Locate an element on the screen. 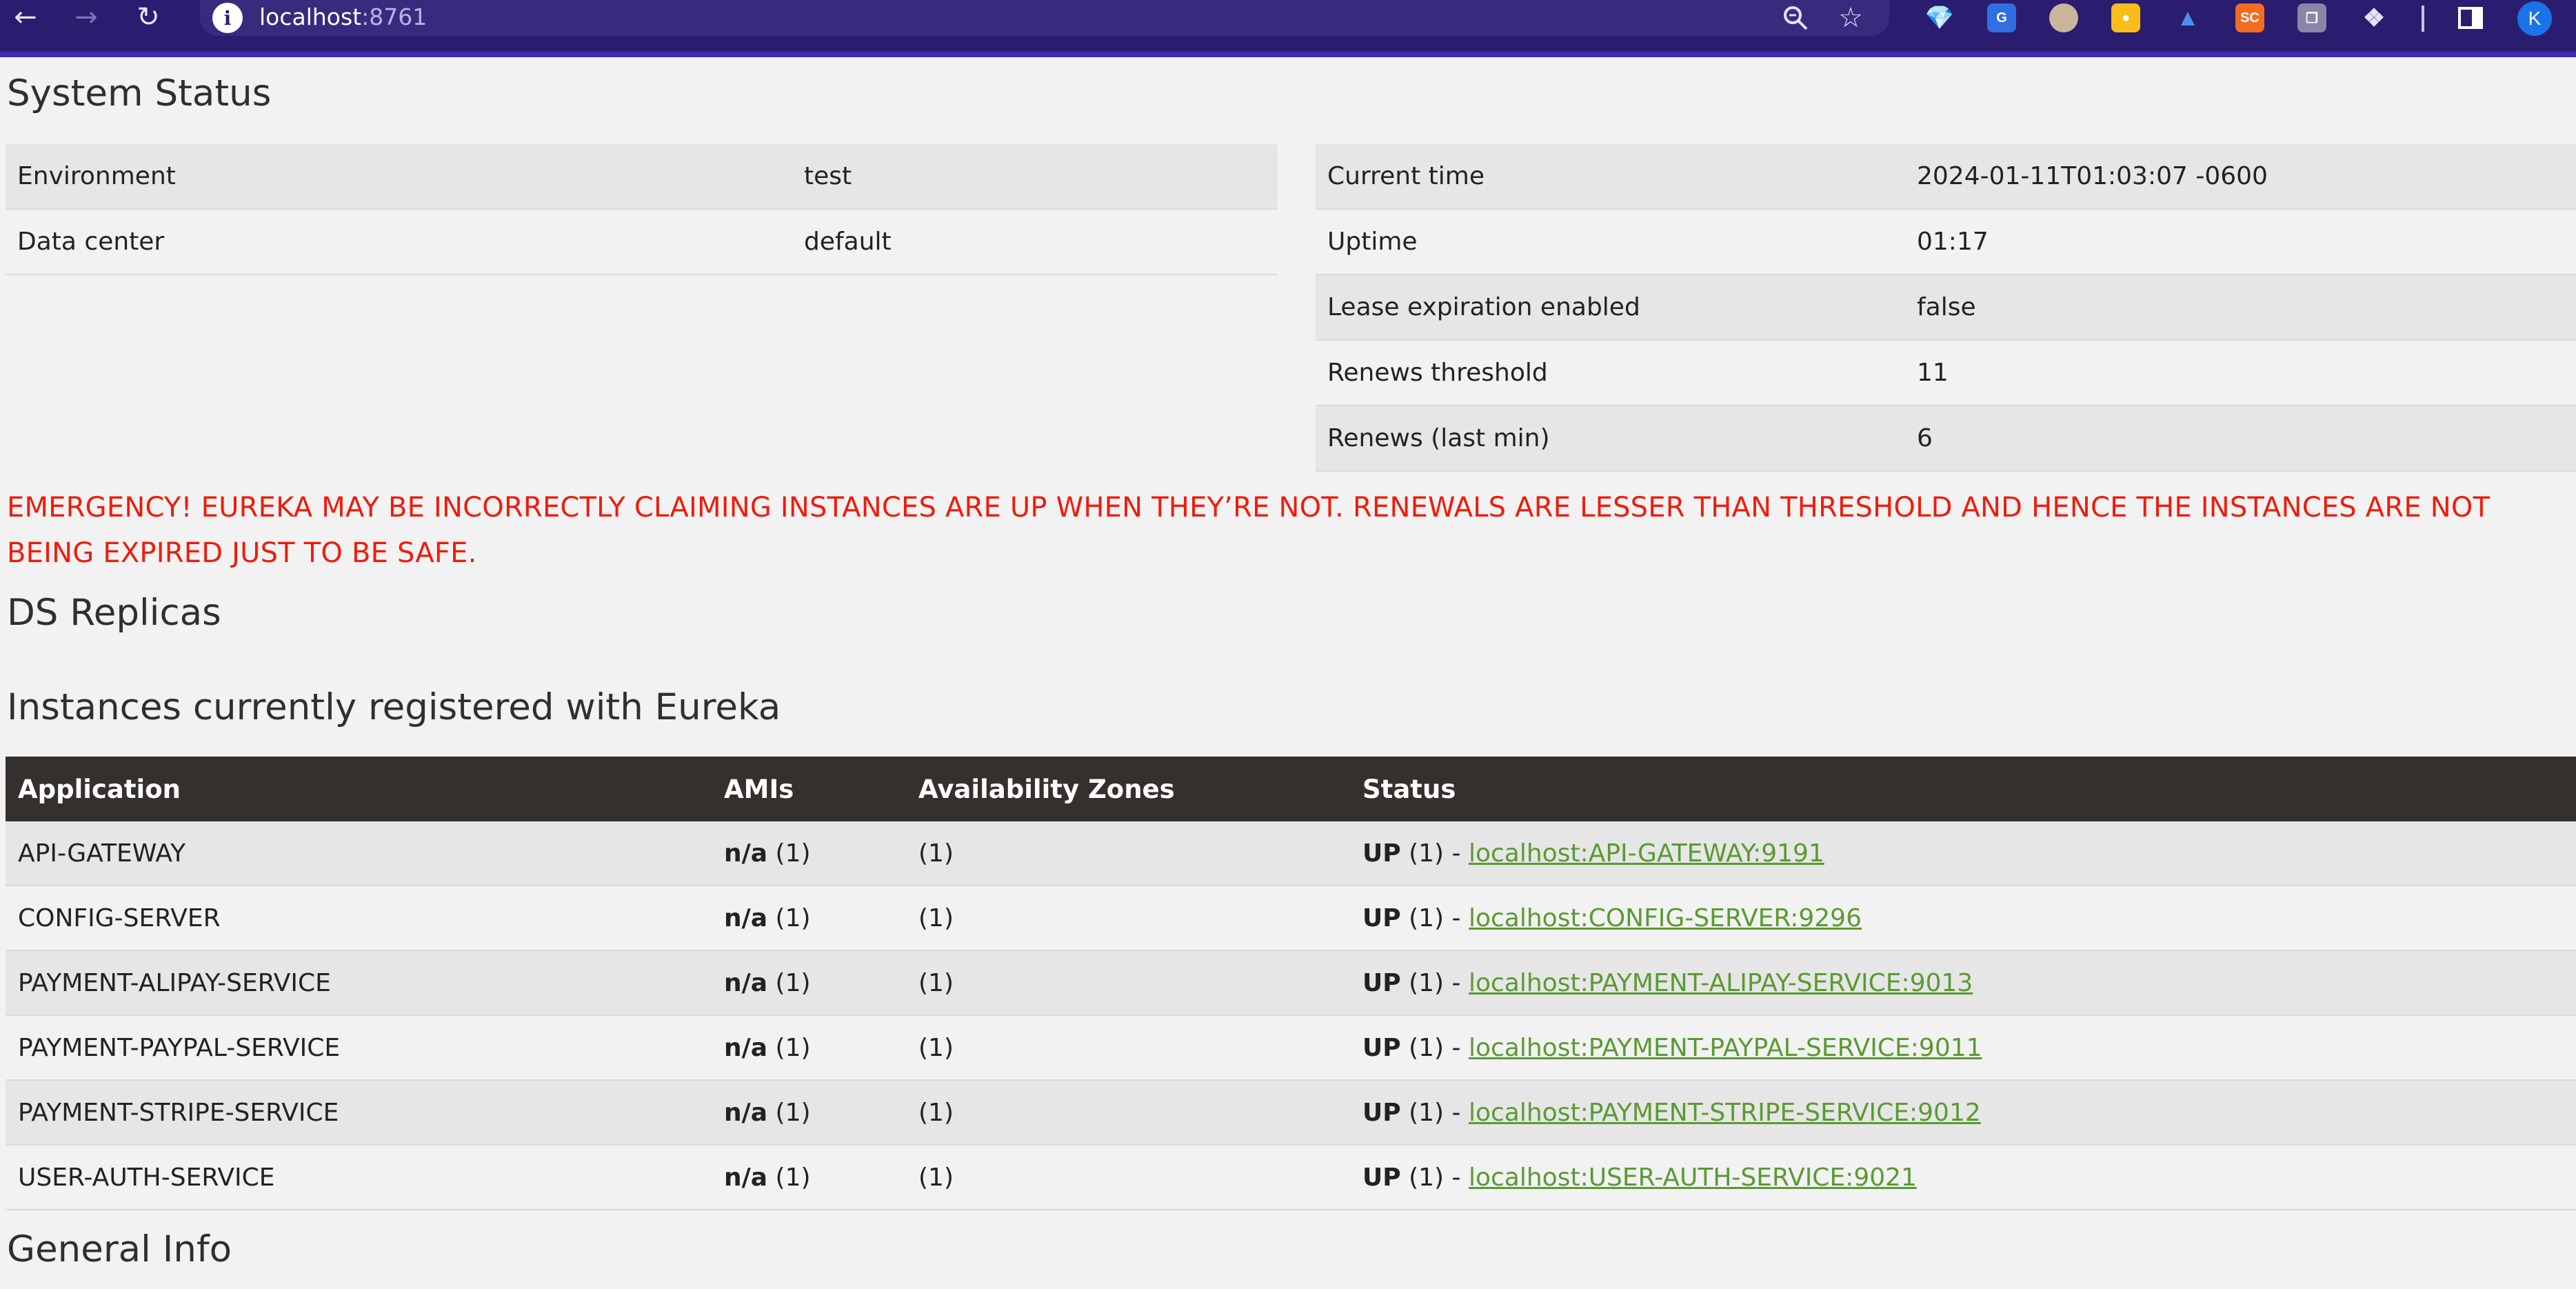  extension-sc-icon: SC is located at coordinates (2249, 17).